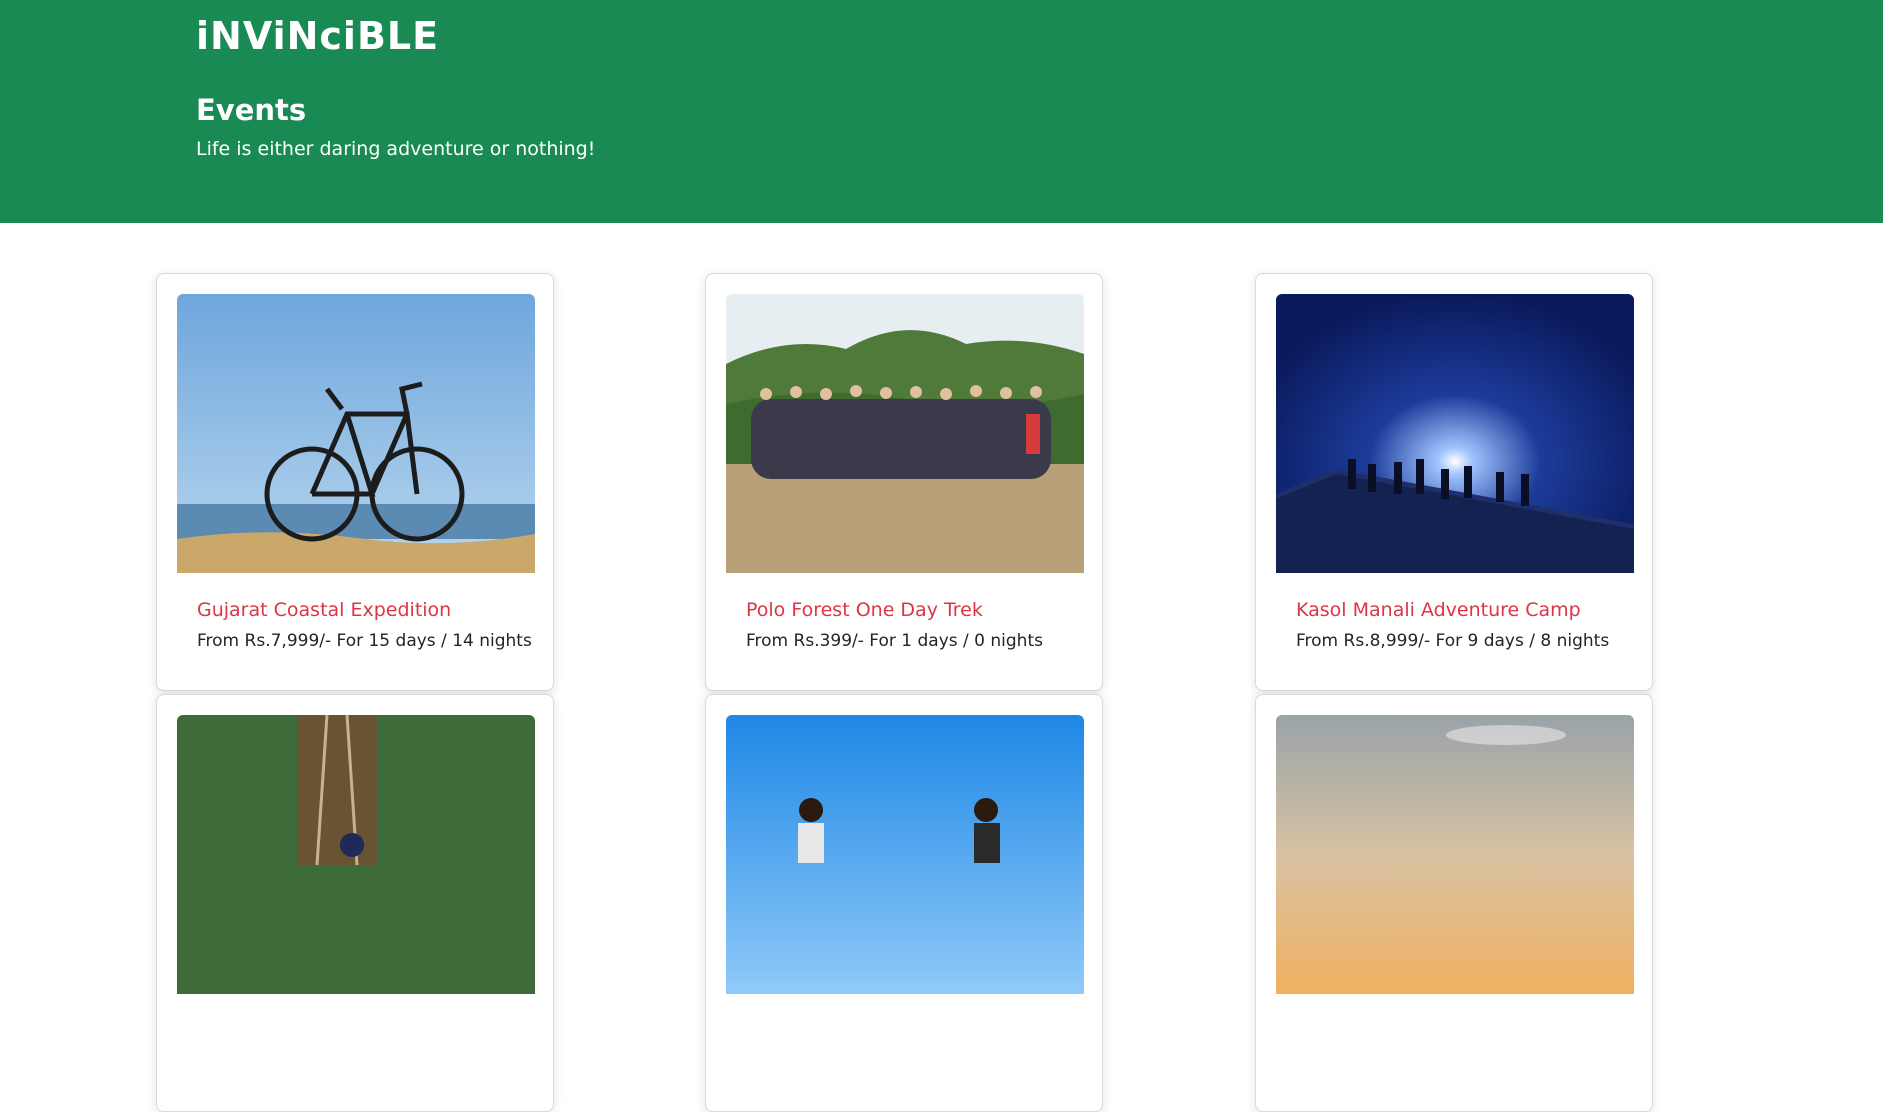 The image size is (1883, 1112). I want to click on page-title: Events, so click(251, 110).